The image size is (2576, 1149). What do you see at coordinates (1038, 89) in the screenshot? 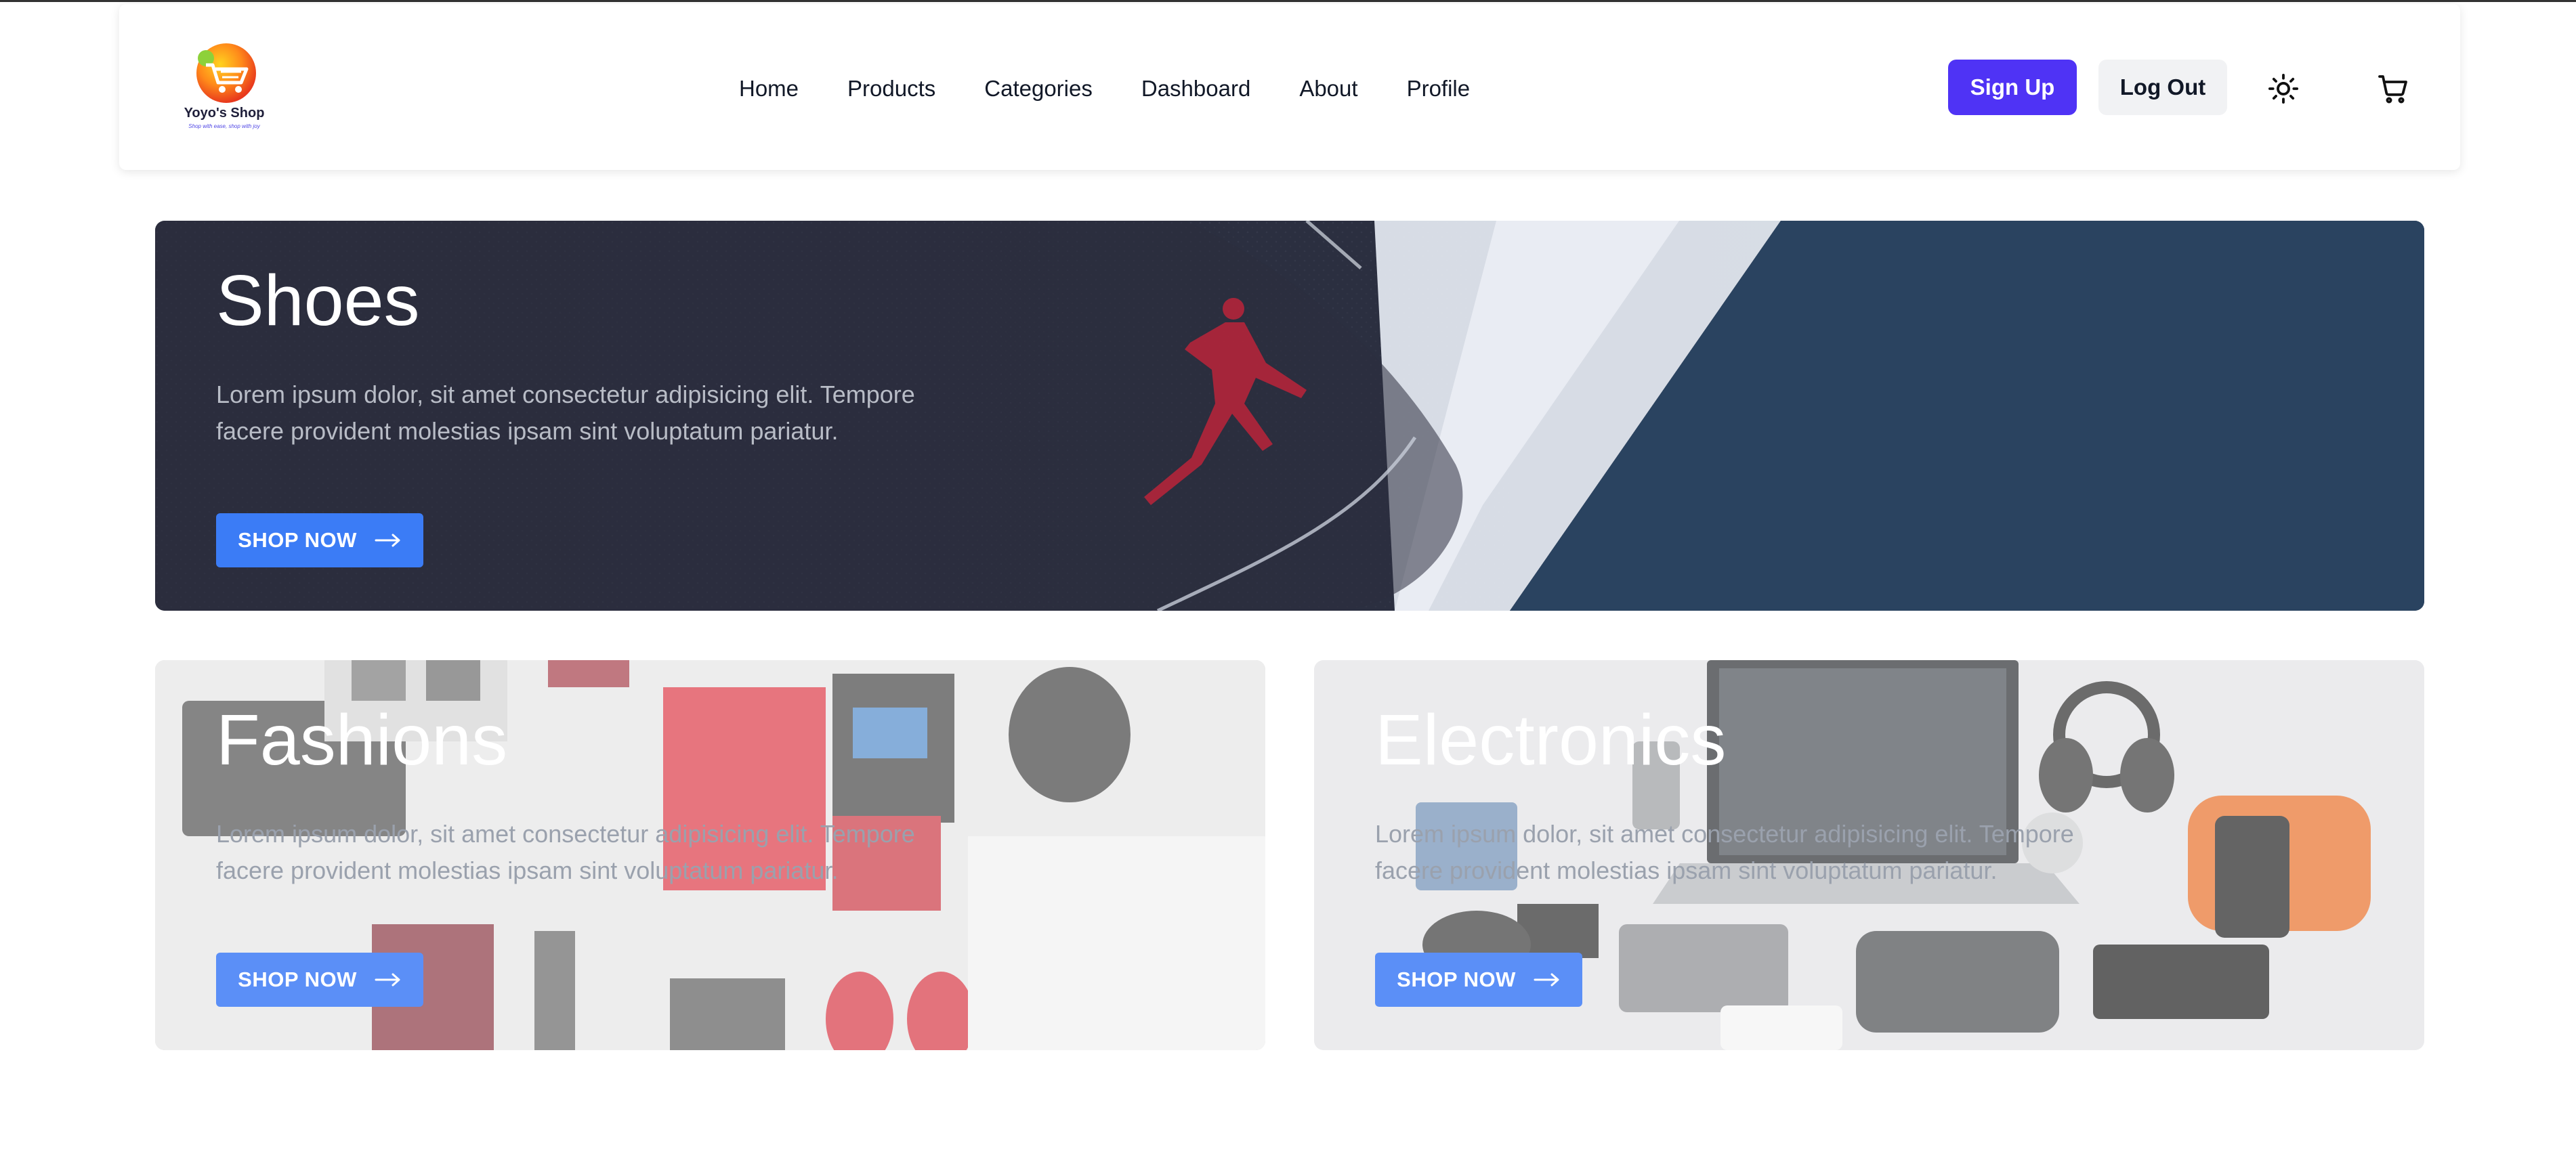
I see `nav-categories: Categories` at bounding box center [1038, 89].